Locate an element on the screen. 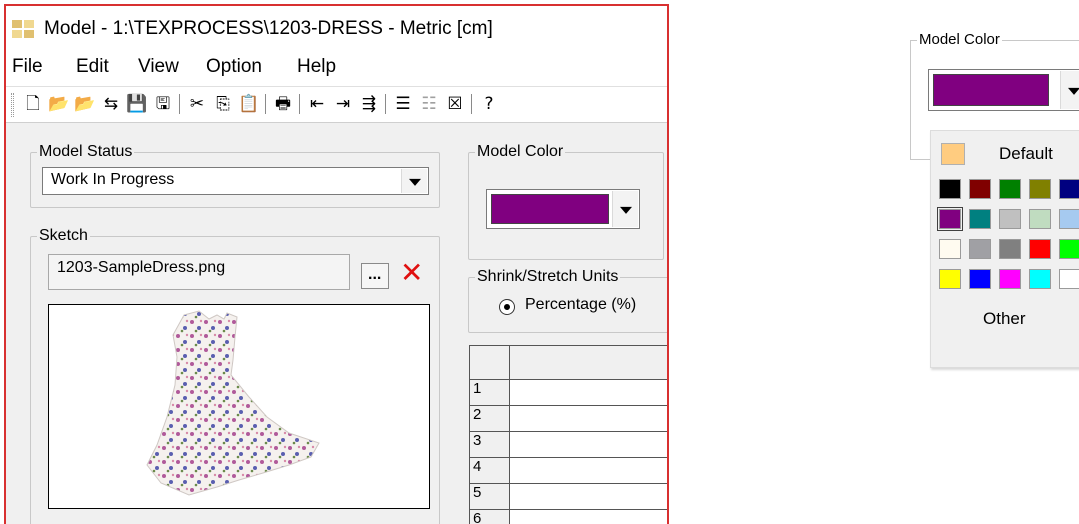 The height and width of the screenshot is (524, 1079). grid-row: 6 is located at coordinates (568, 516).